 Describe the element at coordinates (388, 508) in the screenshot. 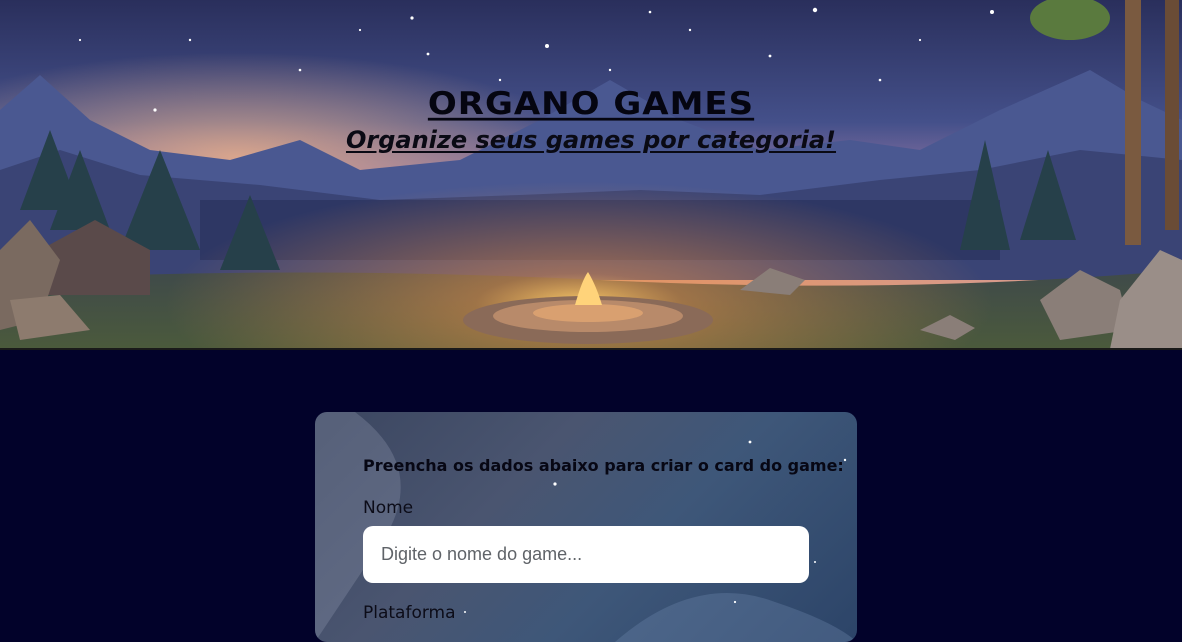

I see `name-field-label: Nome` at that location.